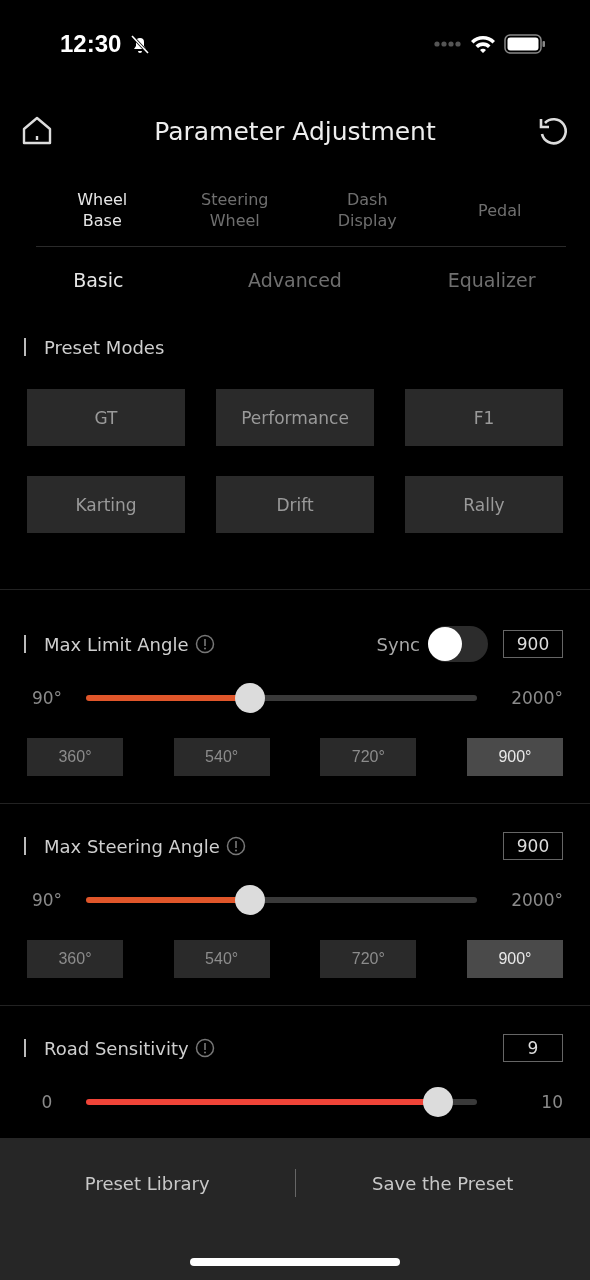 This screenshot has width=590, height=1280. What do you see at coordinates (47, 1102) in the screenshot?
I see `min-label: 0` at bounding box center [47, 1102].